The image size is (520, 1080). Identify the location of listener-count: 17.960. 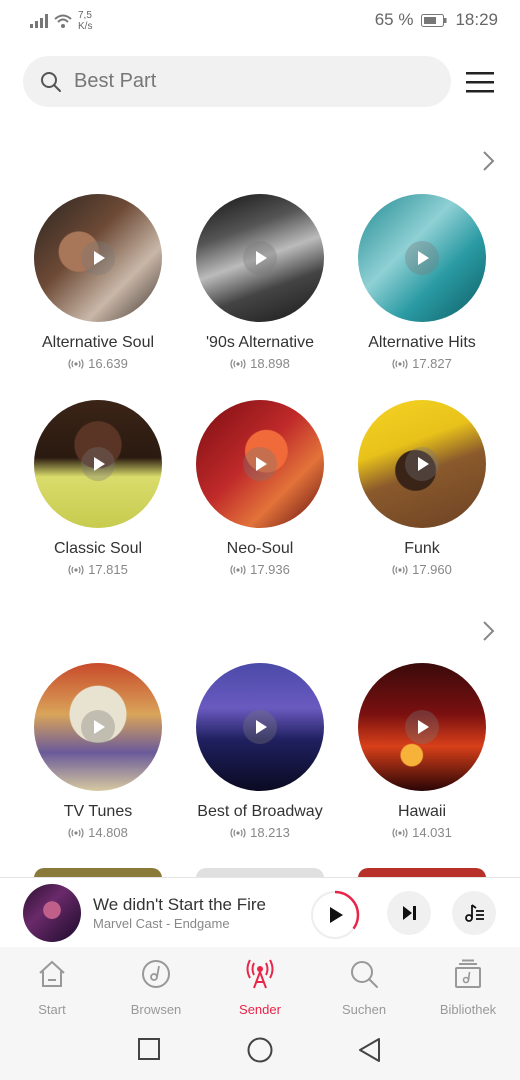
(422, 569).